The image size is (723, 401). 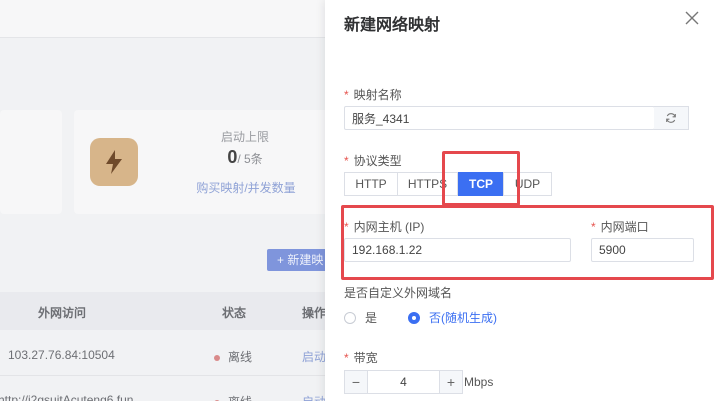 I want to click on table-row-address: 103.27.76.84:10504, so click(x=61, y=355).